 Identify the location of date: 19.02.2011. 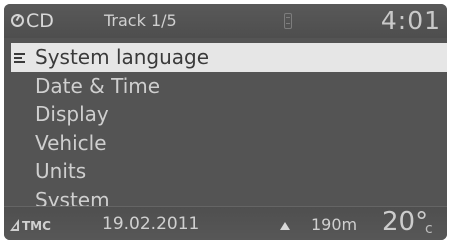
(151, 224).